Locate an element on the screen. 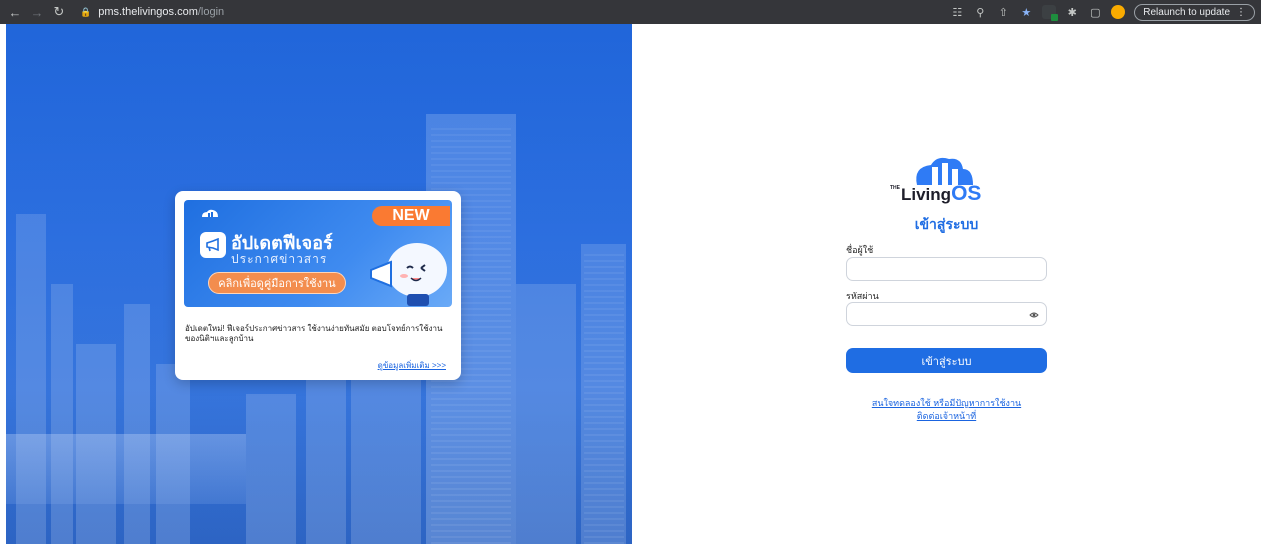  new-badge: NEW is located at coordinates (411, 216).